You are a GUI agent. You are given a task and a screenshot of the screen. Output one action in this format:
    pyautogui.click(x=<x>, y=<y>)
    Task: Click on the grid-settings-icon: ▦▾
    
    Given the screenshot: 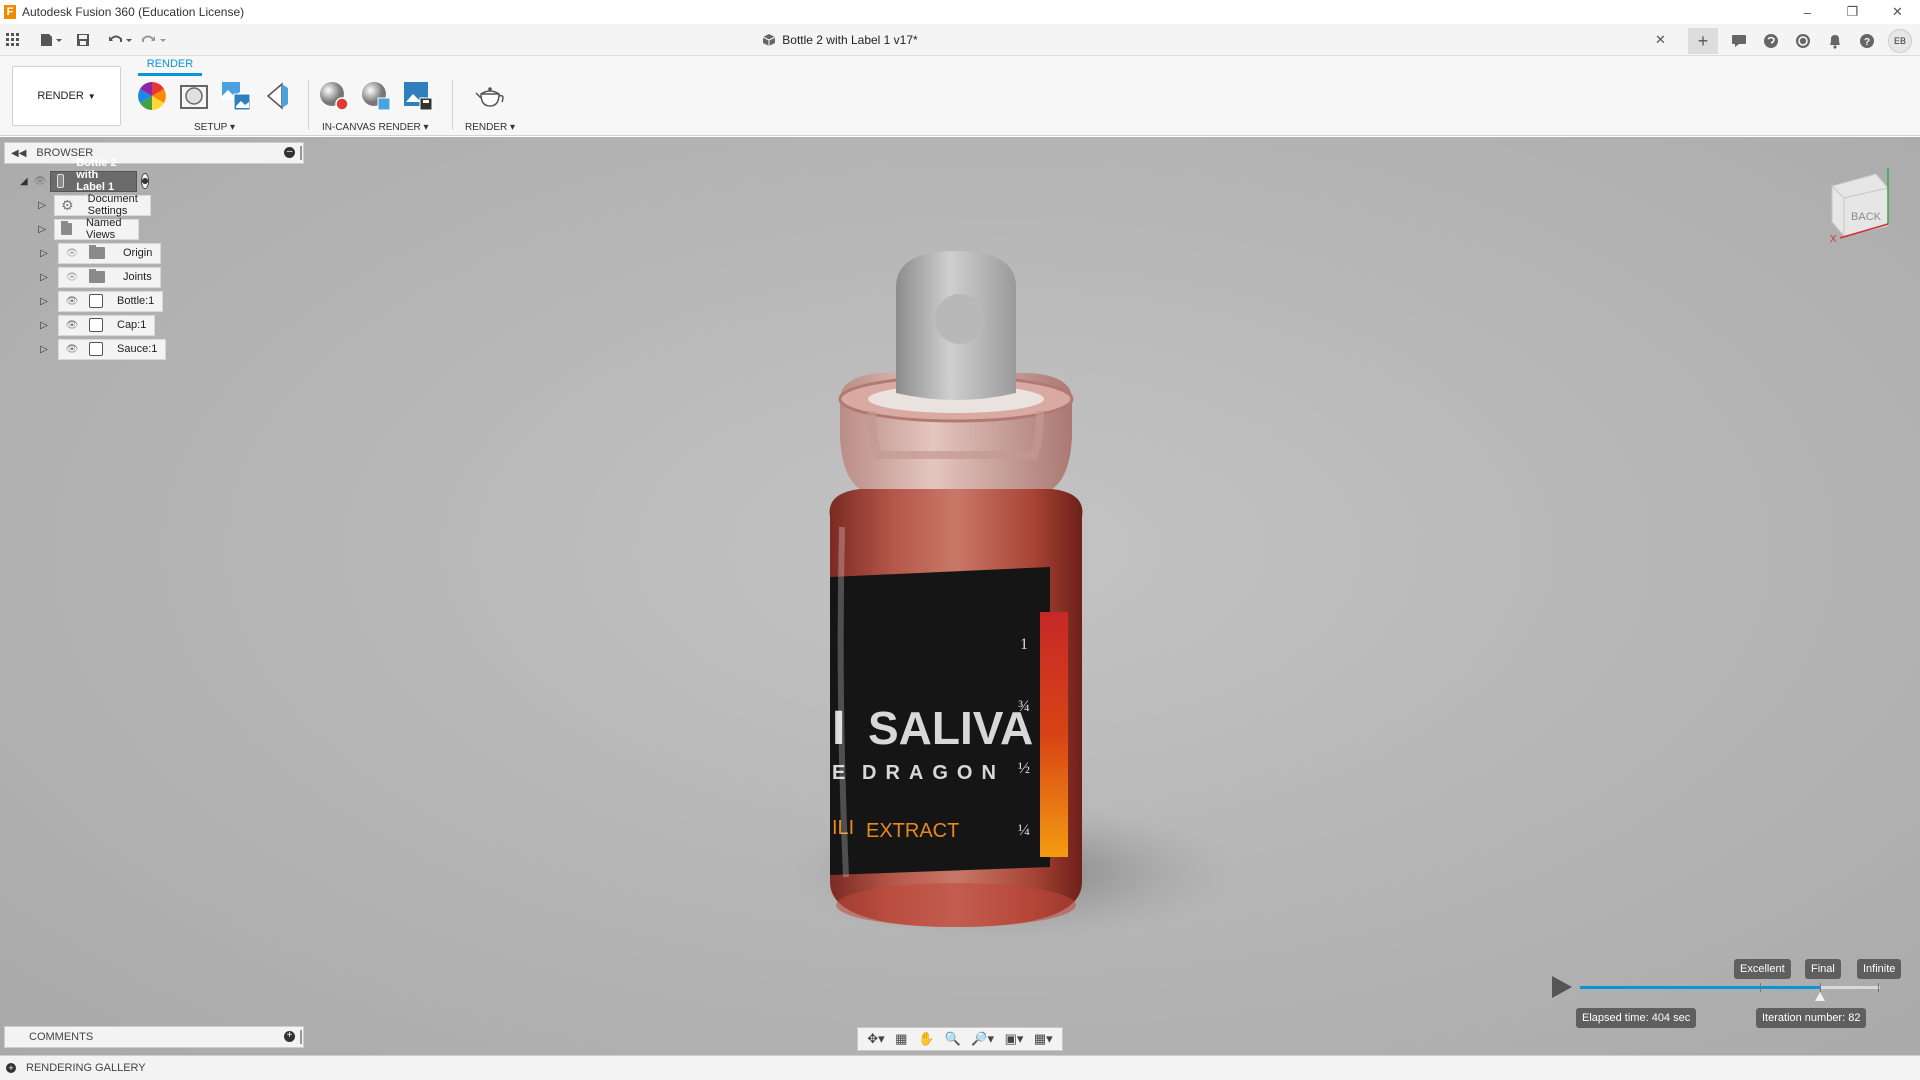 What is the action you would take?
    pyautogui.click(x=1043, y=1039)
    